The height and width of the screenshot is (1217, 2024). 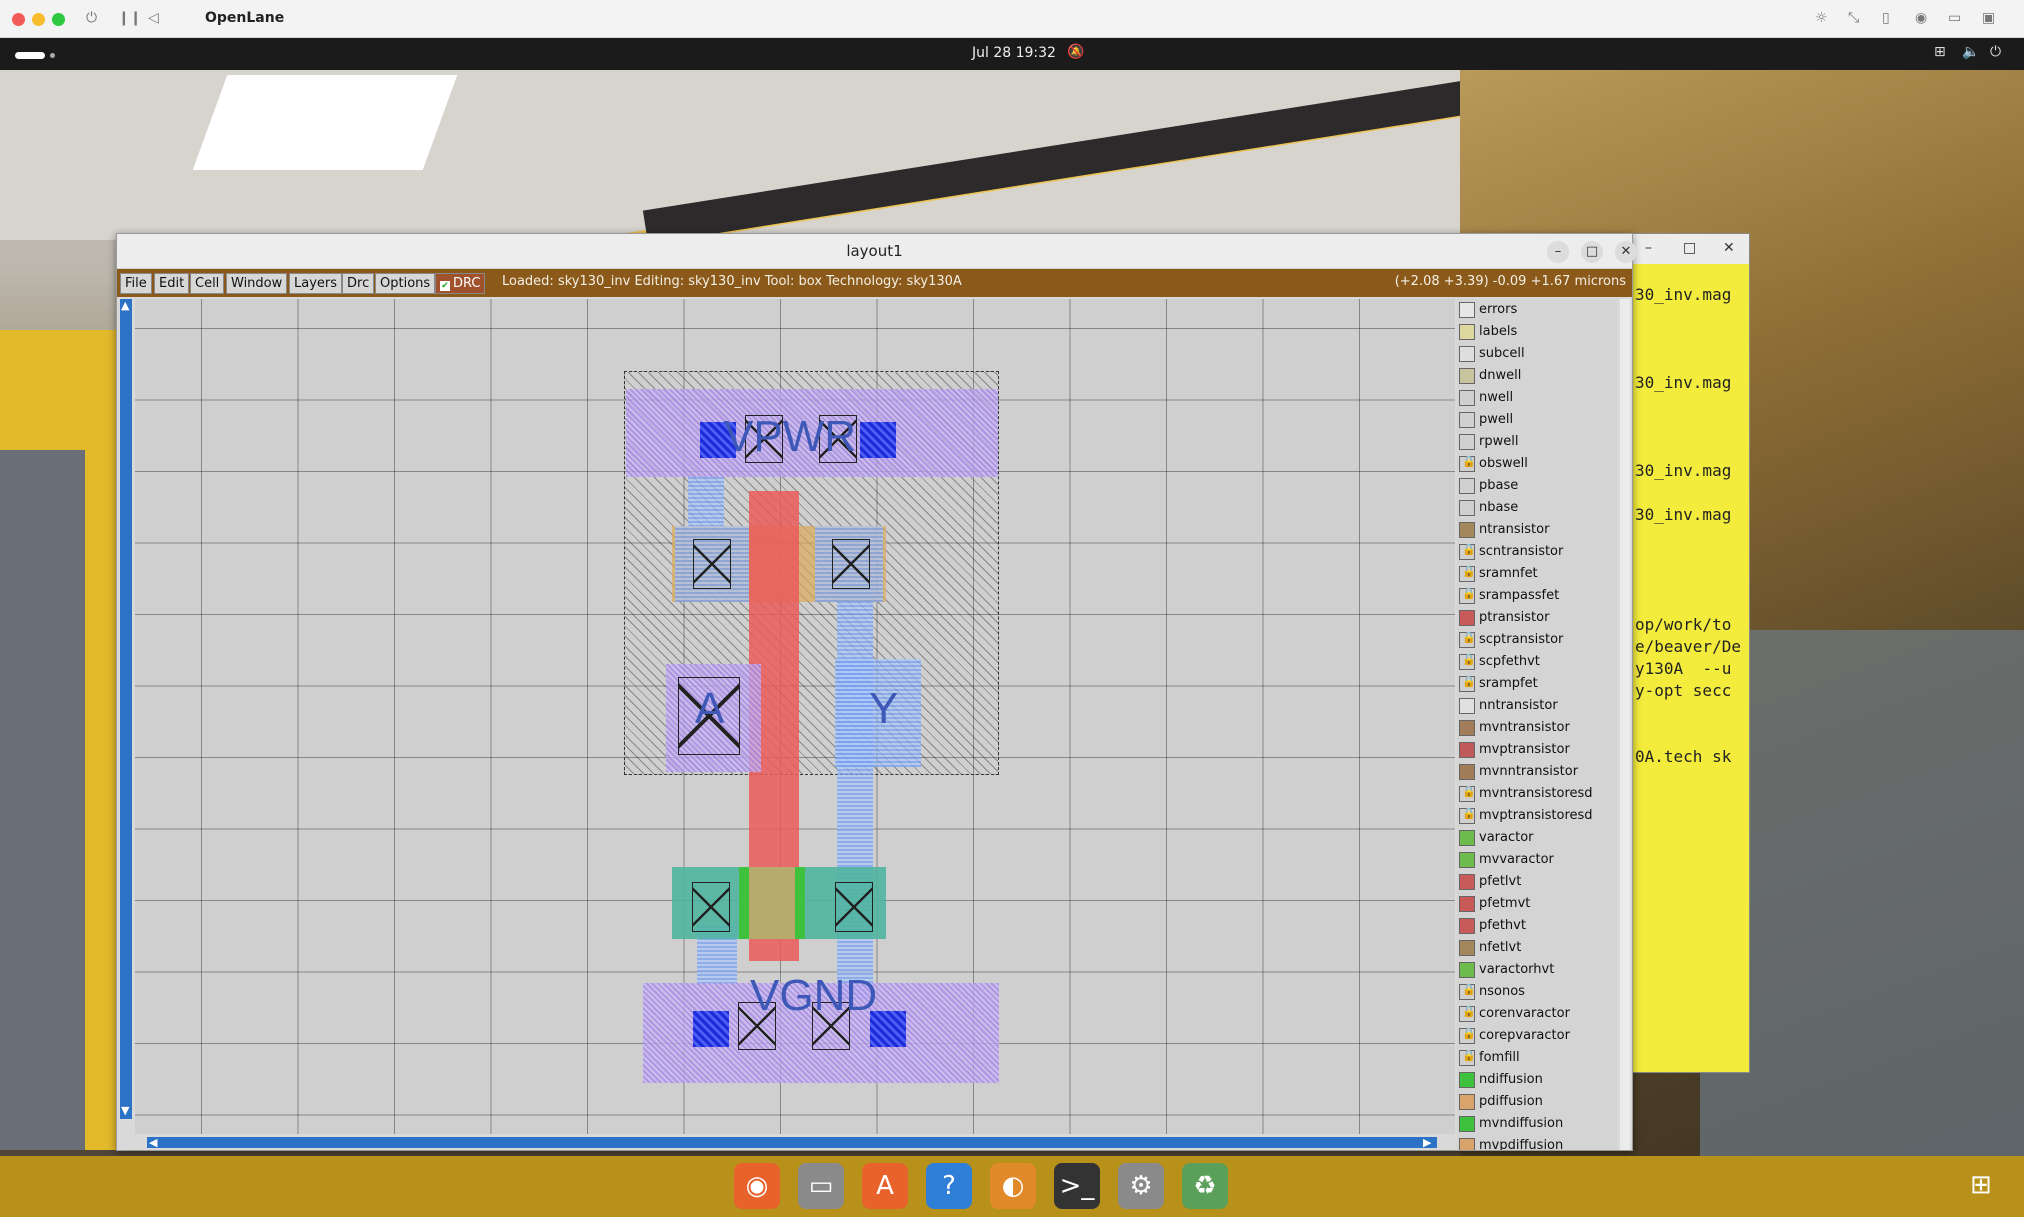 What do you see at coordinates (1013, 1186) in the screenshot?
I see `blender-icon: ◐` at bounding box center [1013, 1186].